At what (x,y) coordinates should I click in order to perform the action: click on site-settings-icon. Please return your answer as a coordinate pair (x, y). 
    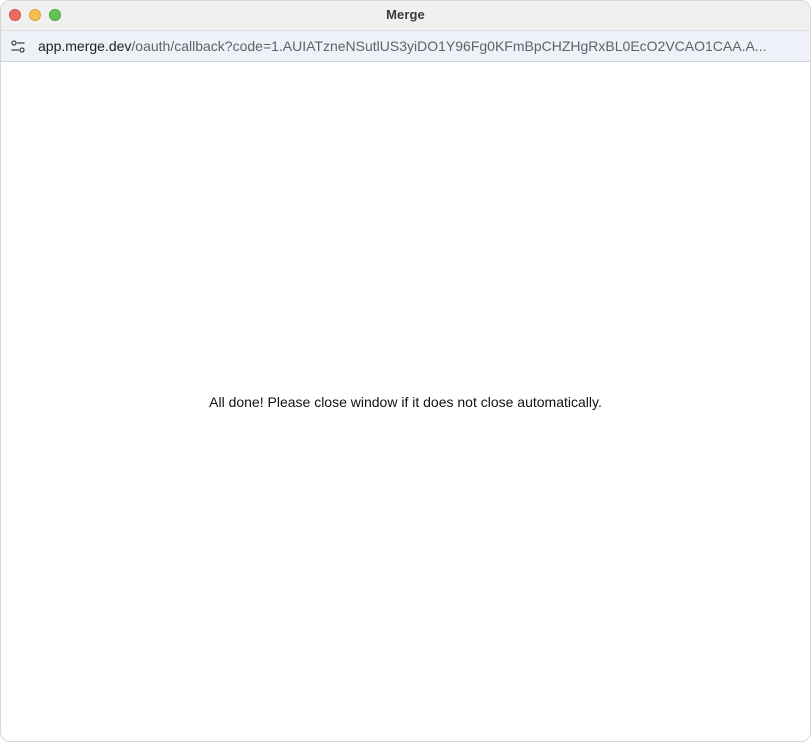
    Looking at the image, I should click on (18, 47).